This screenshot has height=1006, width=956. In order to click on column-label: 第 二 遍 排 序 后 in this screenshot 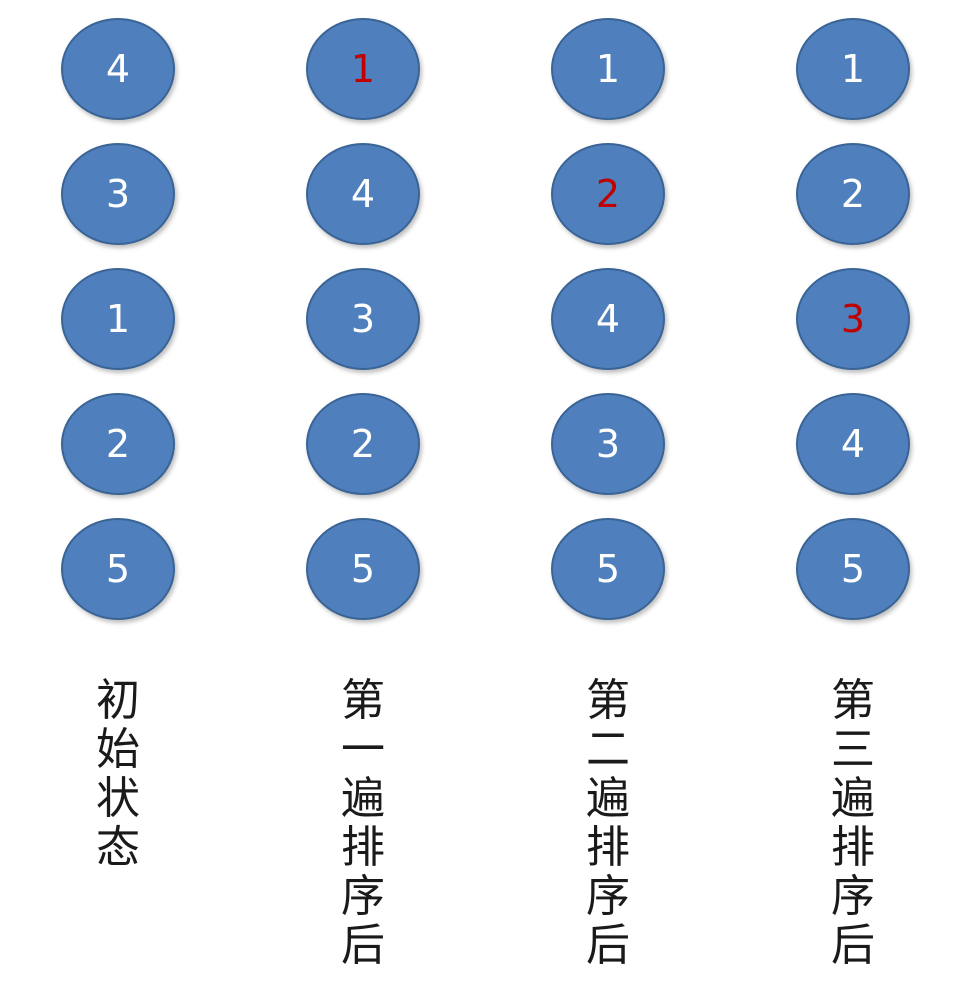, I will do `click(608, 823)`.